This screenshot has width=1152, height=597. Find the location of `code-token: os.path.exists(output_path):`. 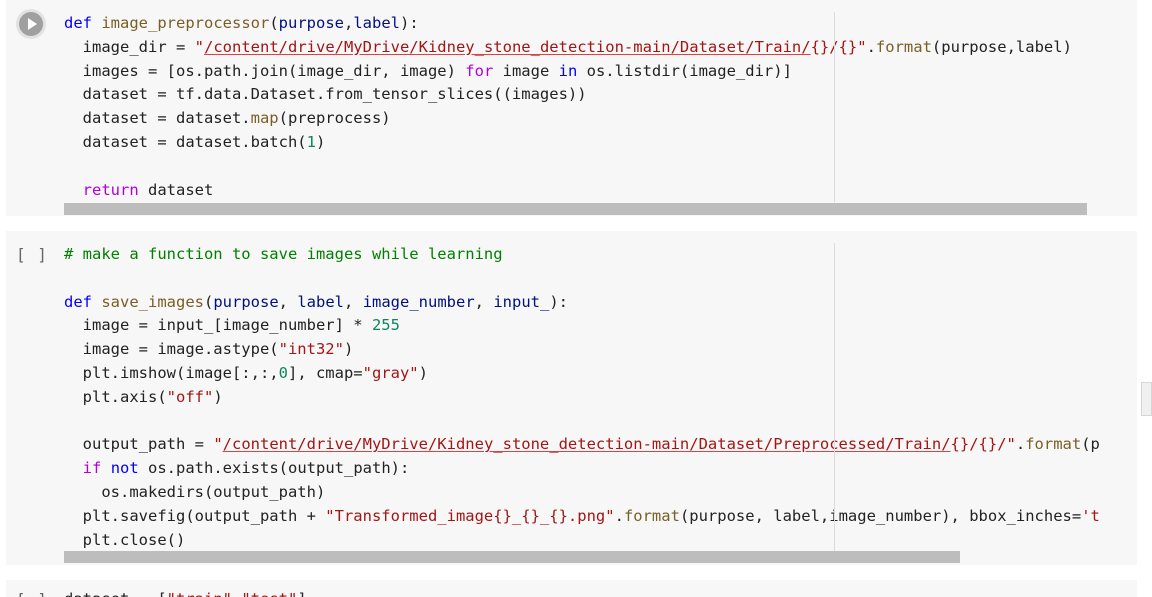

code-token: os.path.exists(output_path): is located at coordinates (274, 468).